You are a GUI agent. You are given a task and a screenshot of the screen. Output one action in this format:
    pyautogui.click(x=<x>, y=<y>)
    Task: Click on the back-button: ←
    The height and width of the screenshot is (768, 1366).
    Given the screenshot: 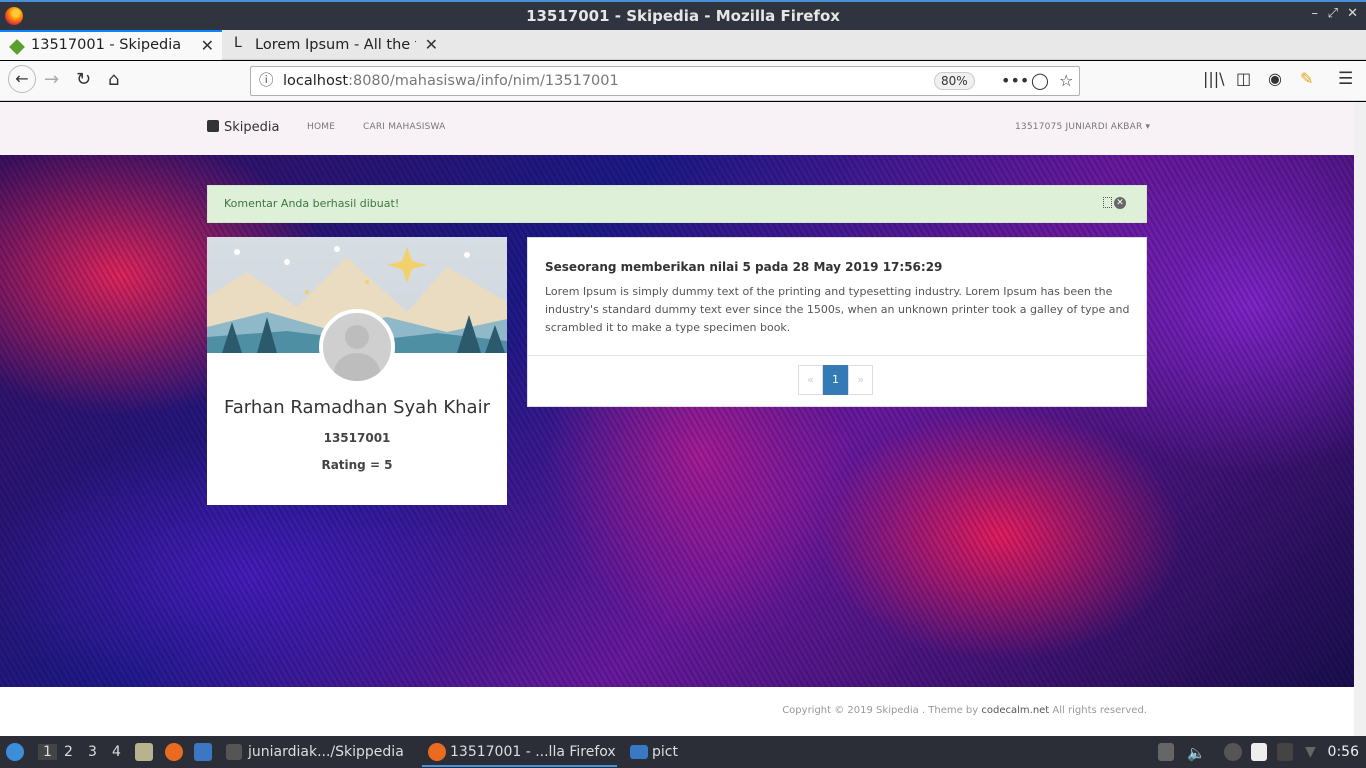 What is the action you would take?
    pyautogui.click(x=22, y=79)
    